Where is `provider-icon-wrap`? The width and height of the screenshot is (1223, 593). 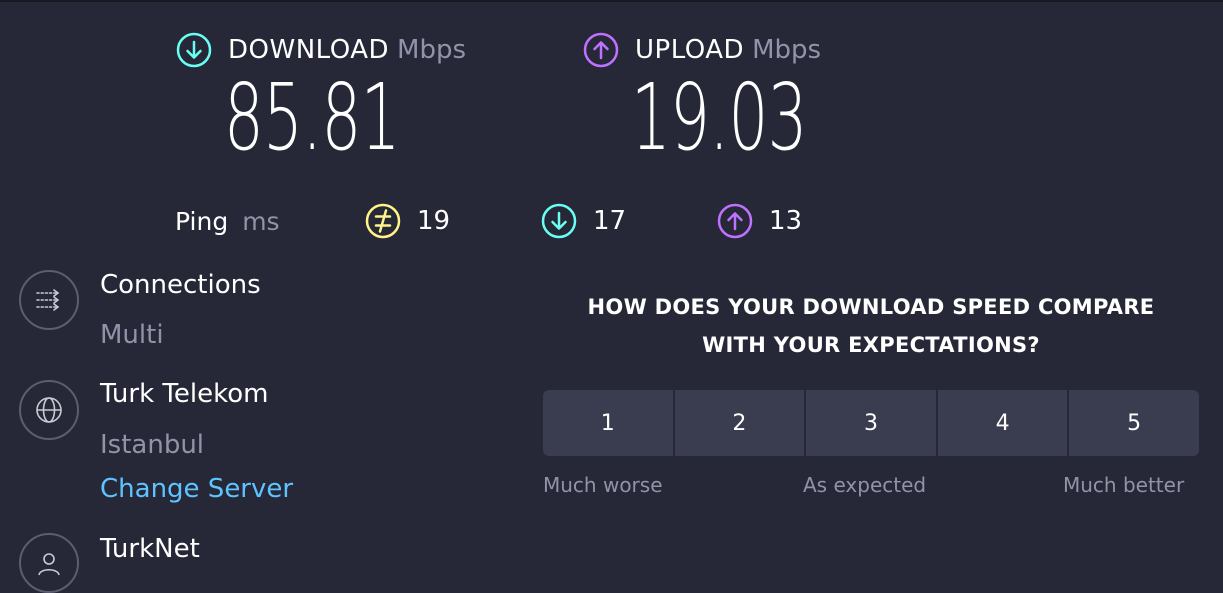
provider-icon-wrap is located at coordinates (49, 563).